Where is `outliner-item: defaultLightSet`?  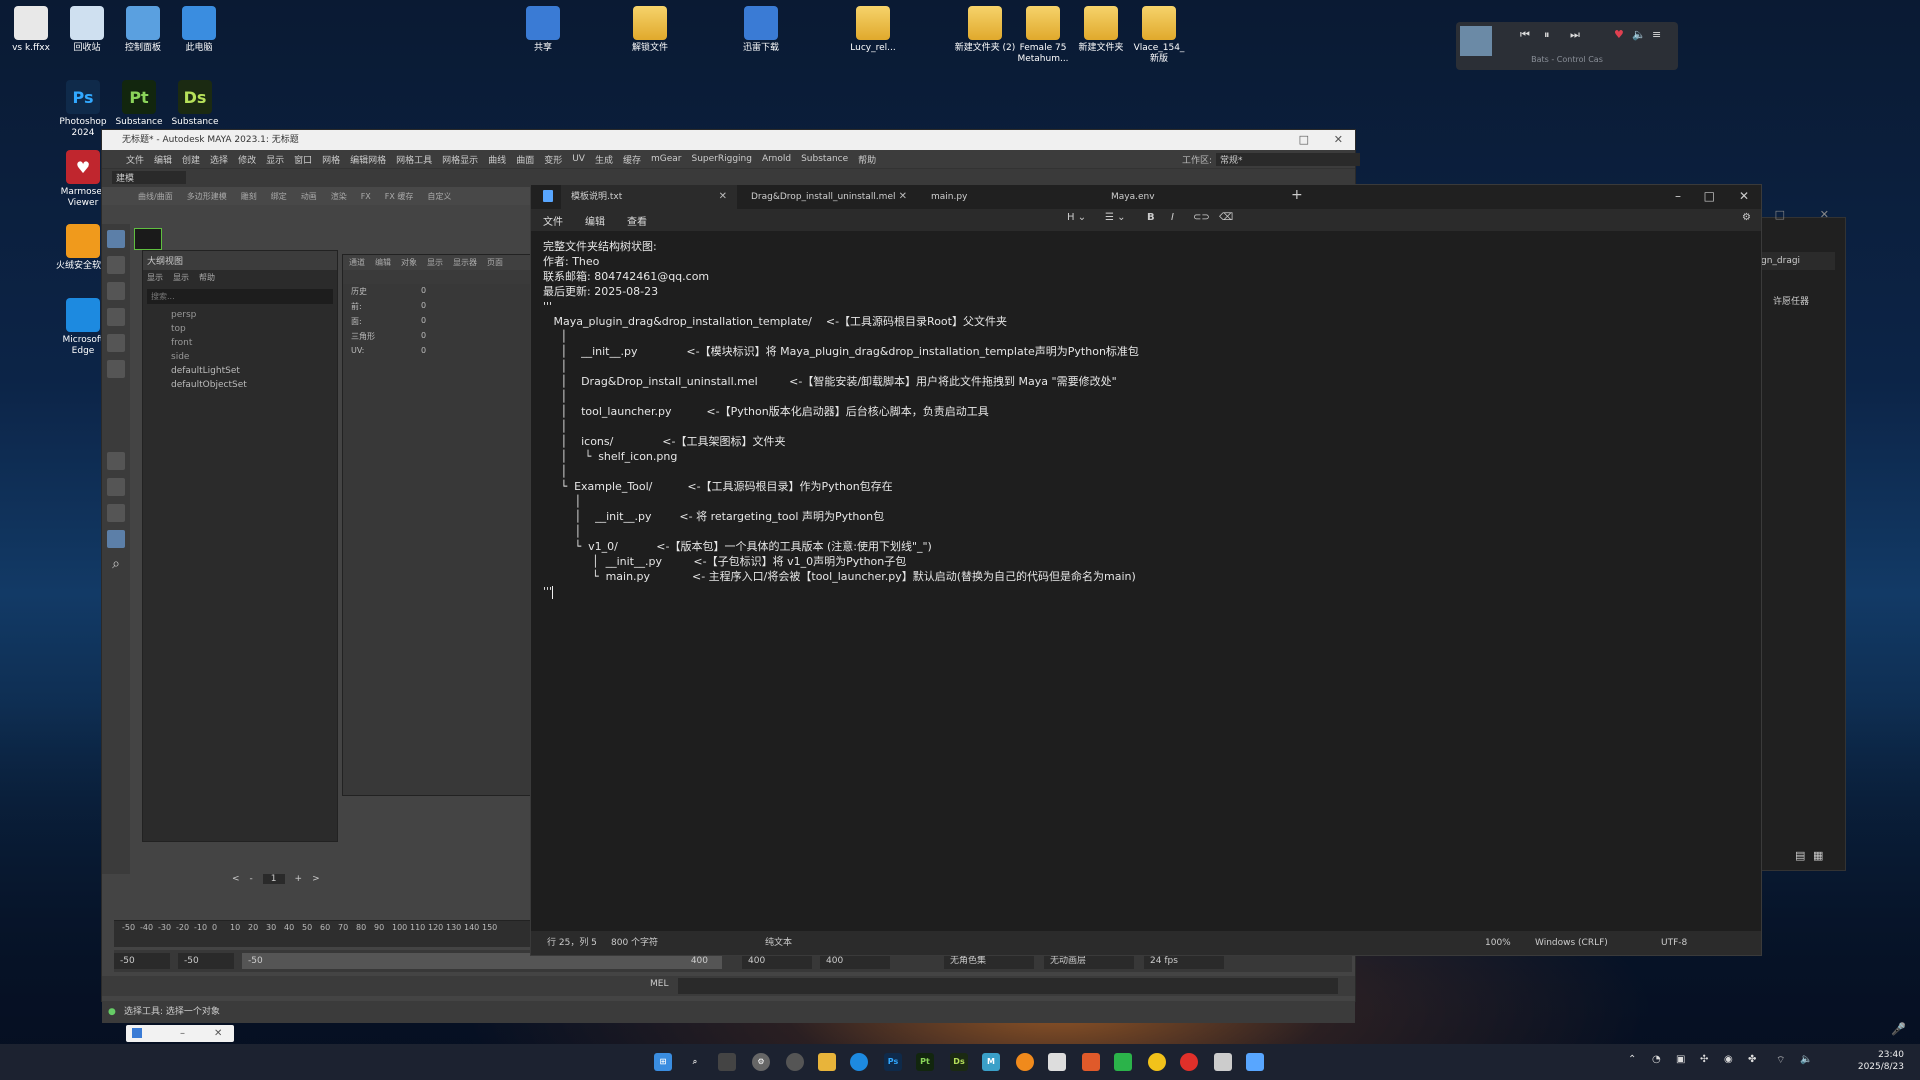
outliner-item: defaultLightSet is located at coordinates (240, 371).